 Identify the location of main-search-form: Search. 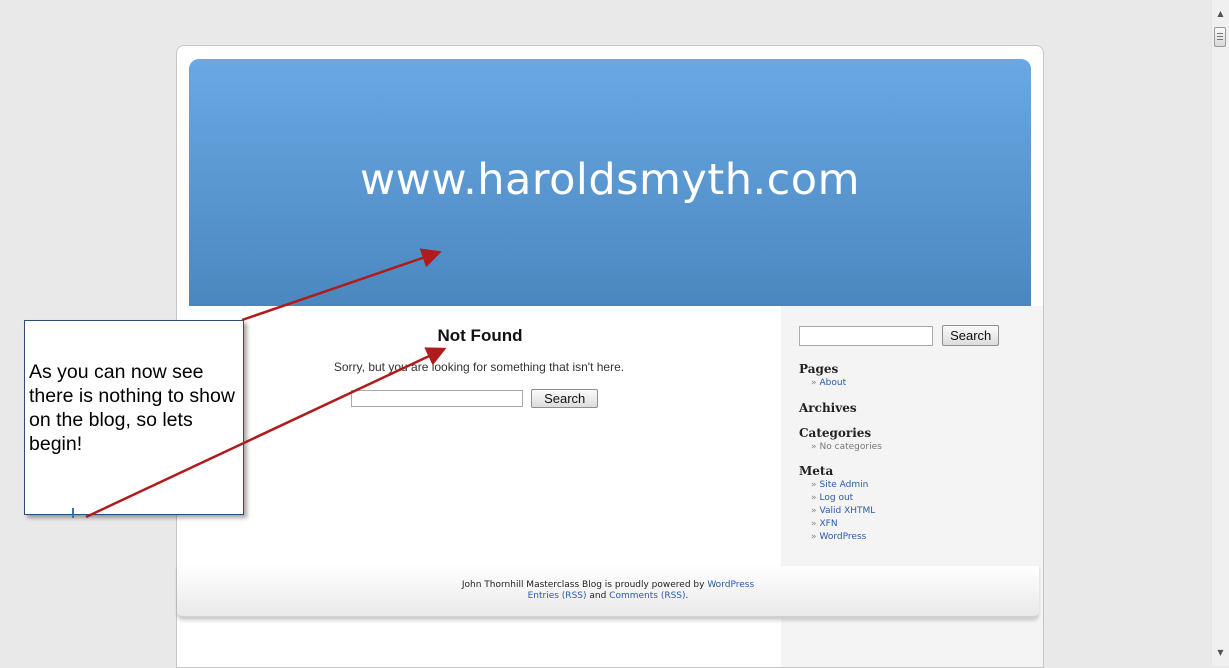
(475, 398).